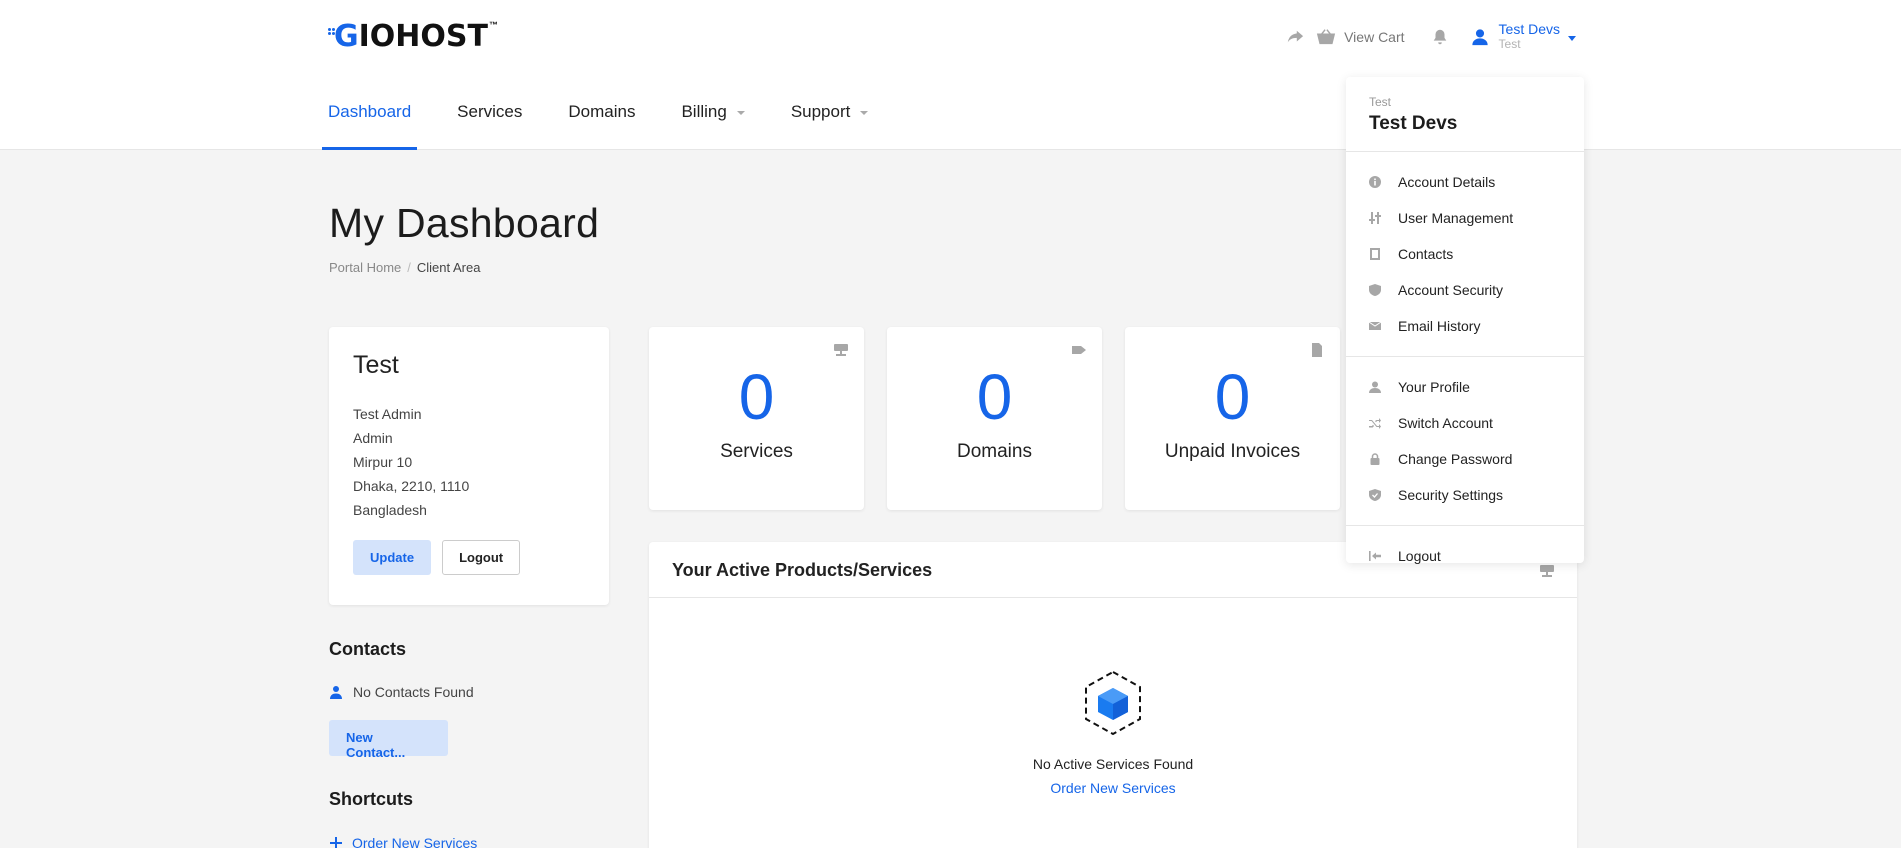  I want to click on user-name: Test Devs, so click(1529, 29).